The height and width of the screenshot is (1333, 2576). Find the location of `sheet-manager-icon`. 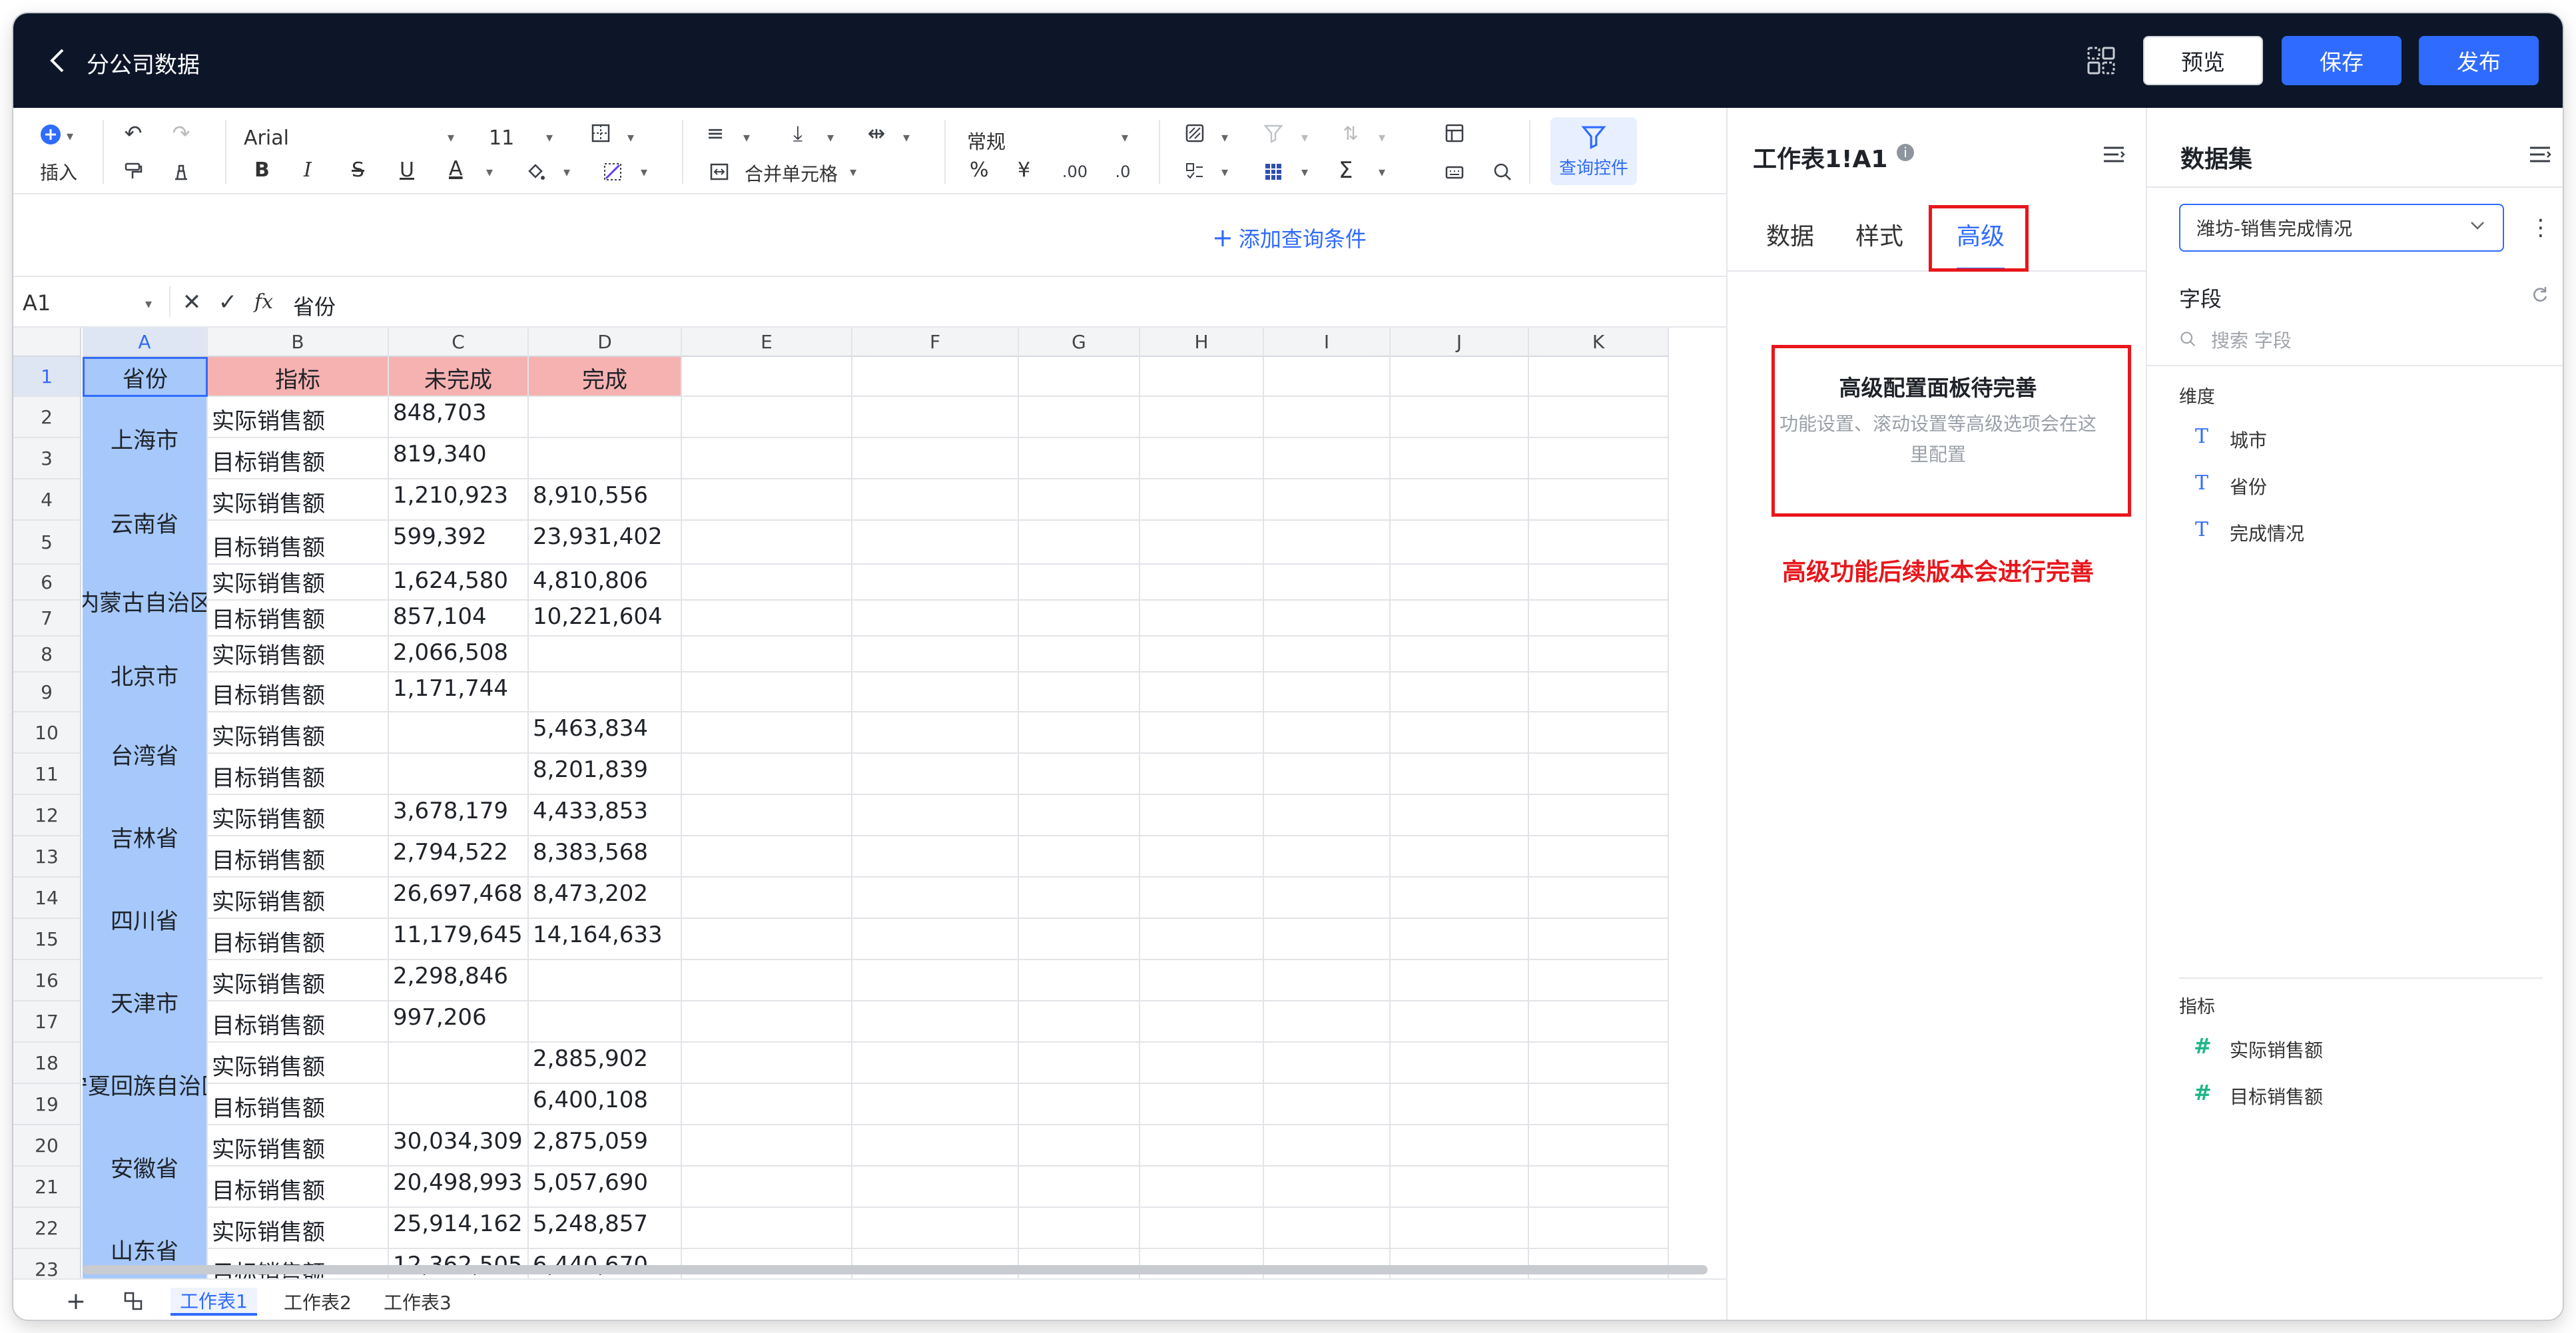

sheet-manager-icon is located at coordinates (133, 1301).